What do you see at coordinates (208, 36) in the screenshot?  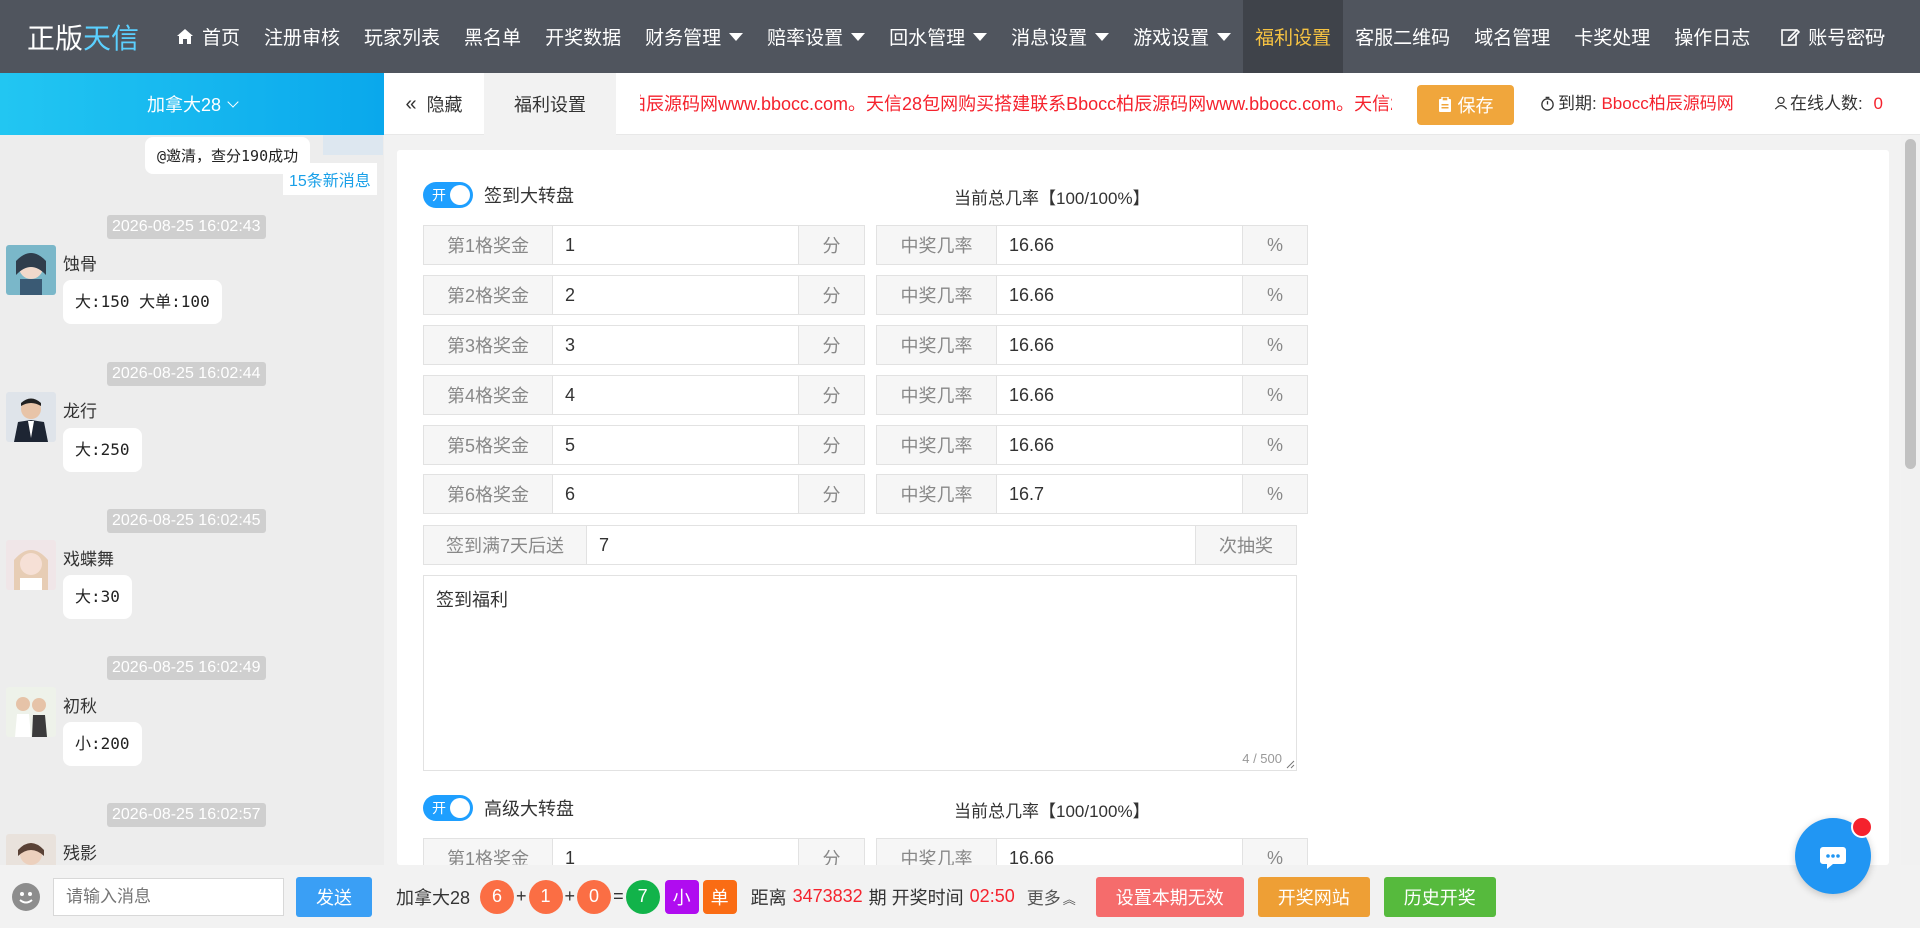 I see `nav-item-home: 首页` at bounding box center [208, 36].